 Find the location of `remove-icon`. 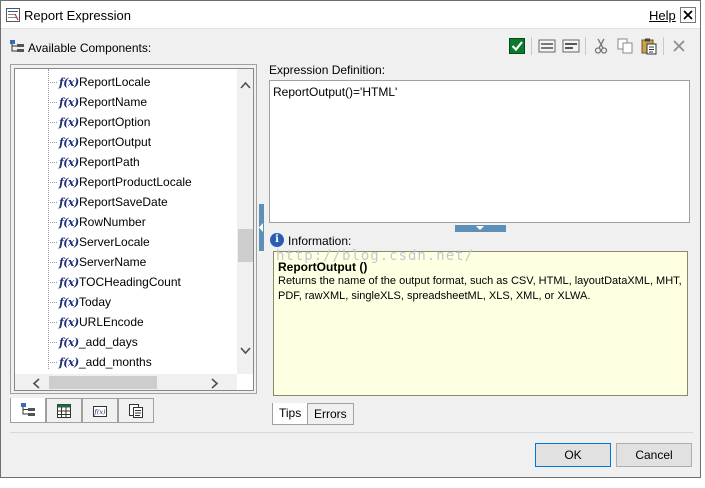

remove-icon is located at coordinates (571, 46).